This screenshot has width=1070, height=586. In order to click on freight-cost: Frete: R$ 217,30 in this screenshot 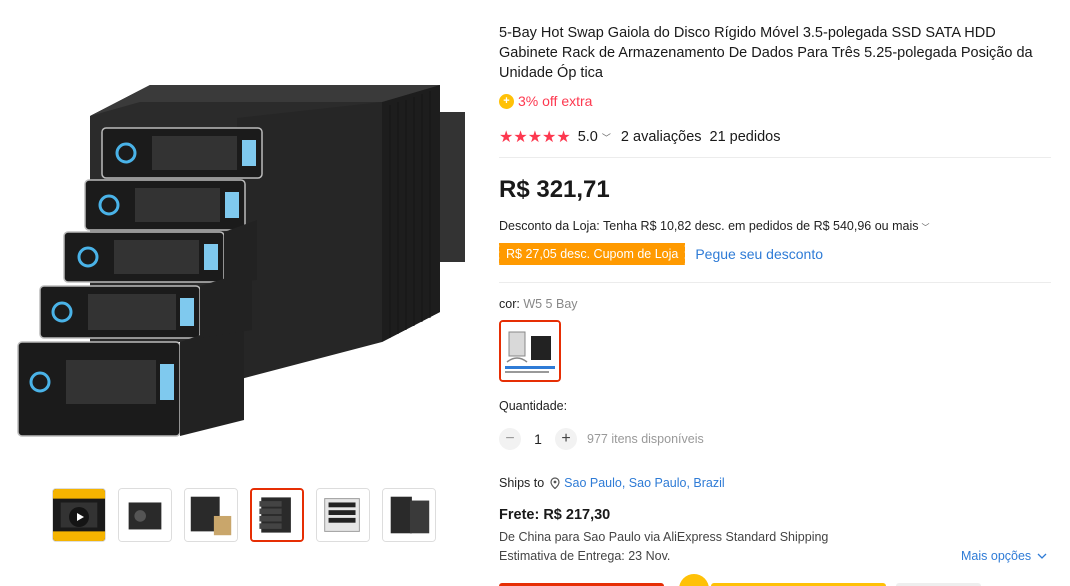, I will do `click(555, 515)`.